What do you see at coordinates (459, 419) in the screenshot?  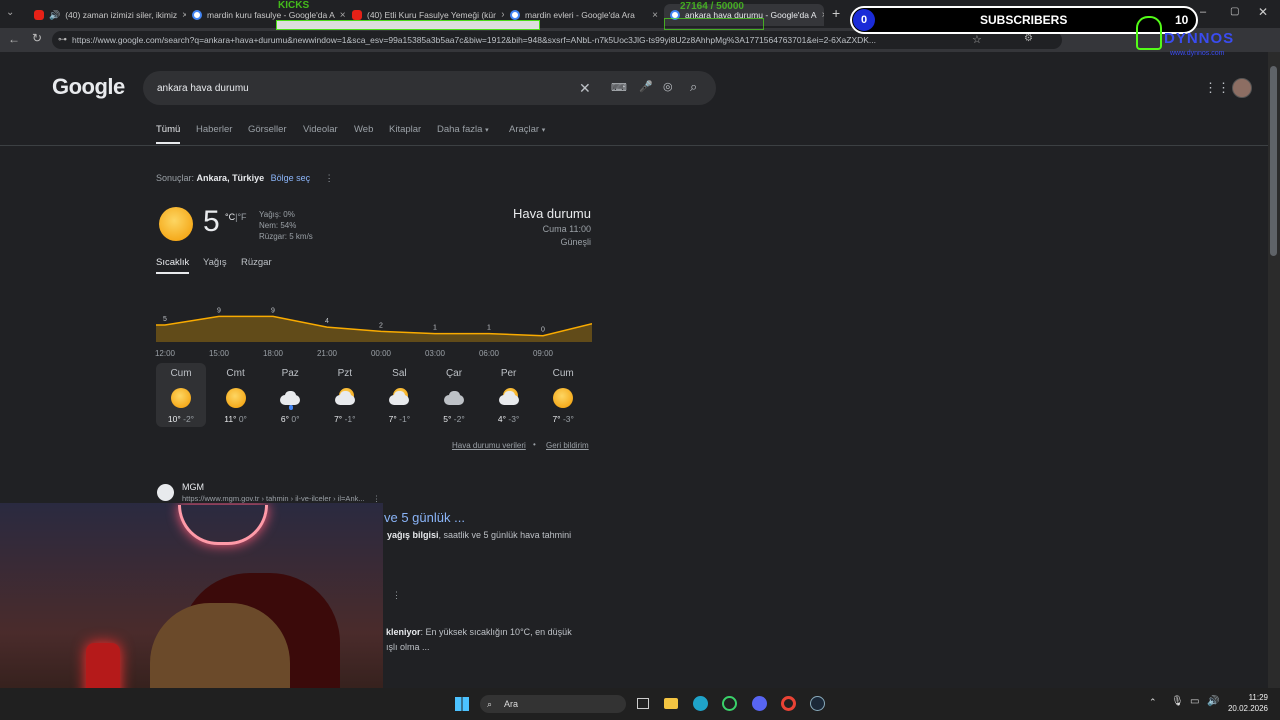 I see `forecast-low: -2°` at bounding box center [459, 419].